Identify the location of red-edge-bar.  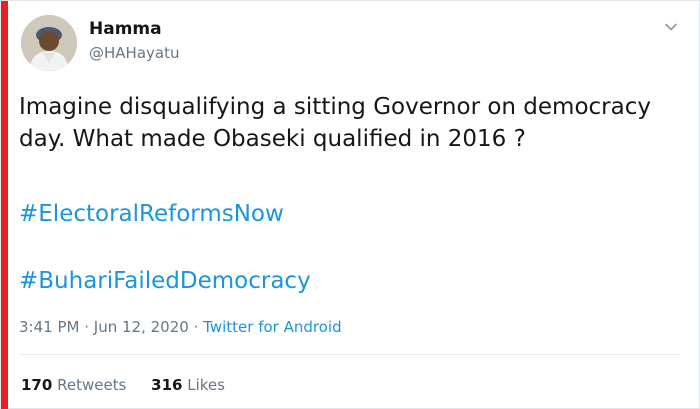
(4, 205).